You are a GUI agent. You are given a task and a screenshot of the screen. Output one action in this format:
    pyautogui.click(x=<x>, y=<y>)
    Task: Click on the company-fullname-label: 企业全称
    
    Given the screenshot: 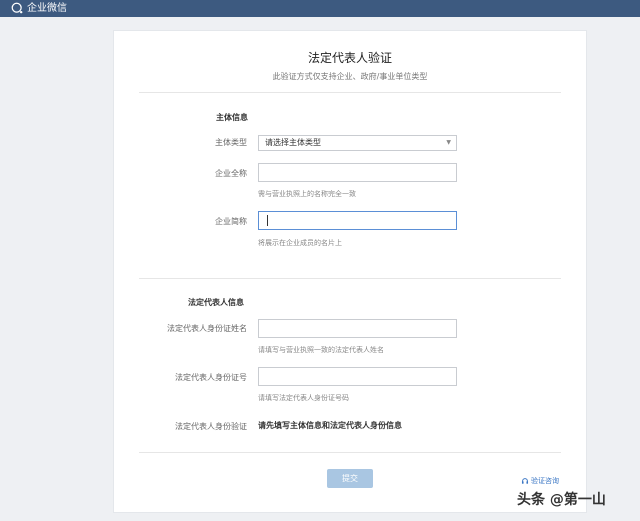 What is the action you would take?
    pyautogui.click(x=231, y=173)
    